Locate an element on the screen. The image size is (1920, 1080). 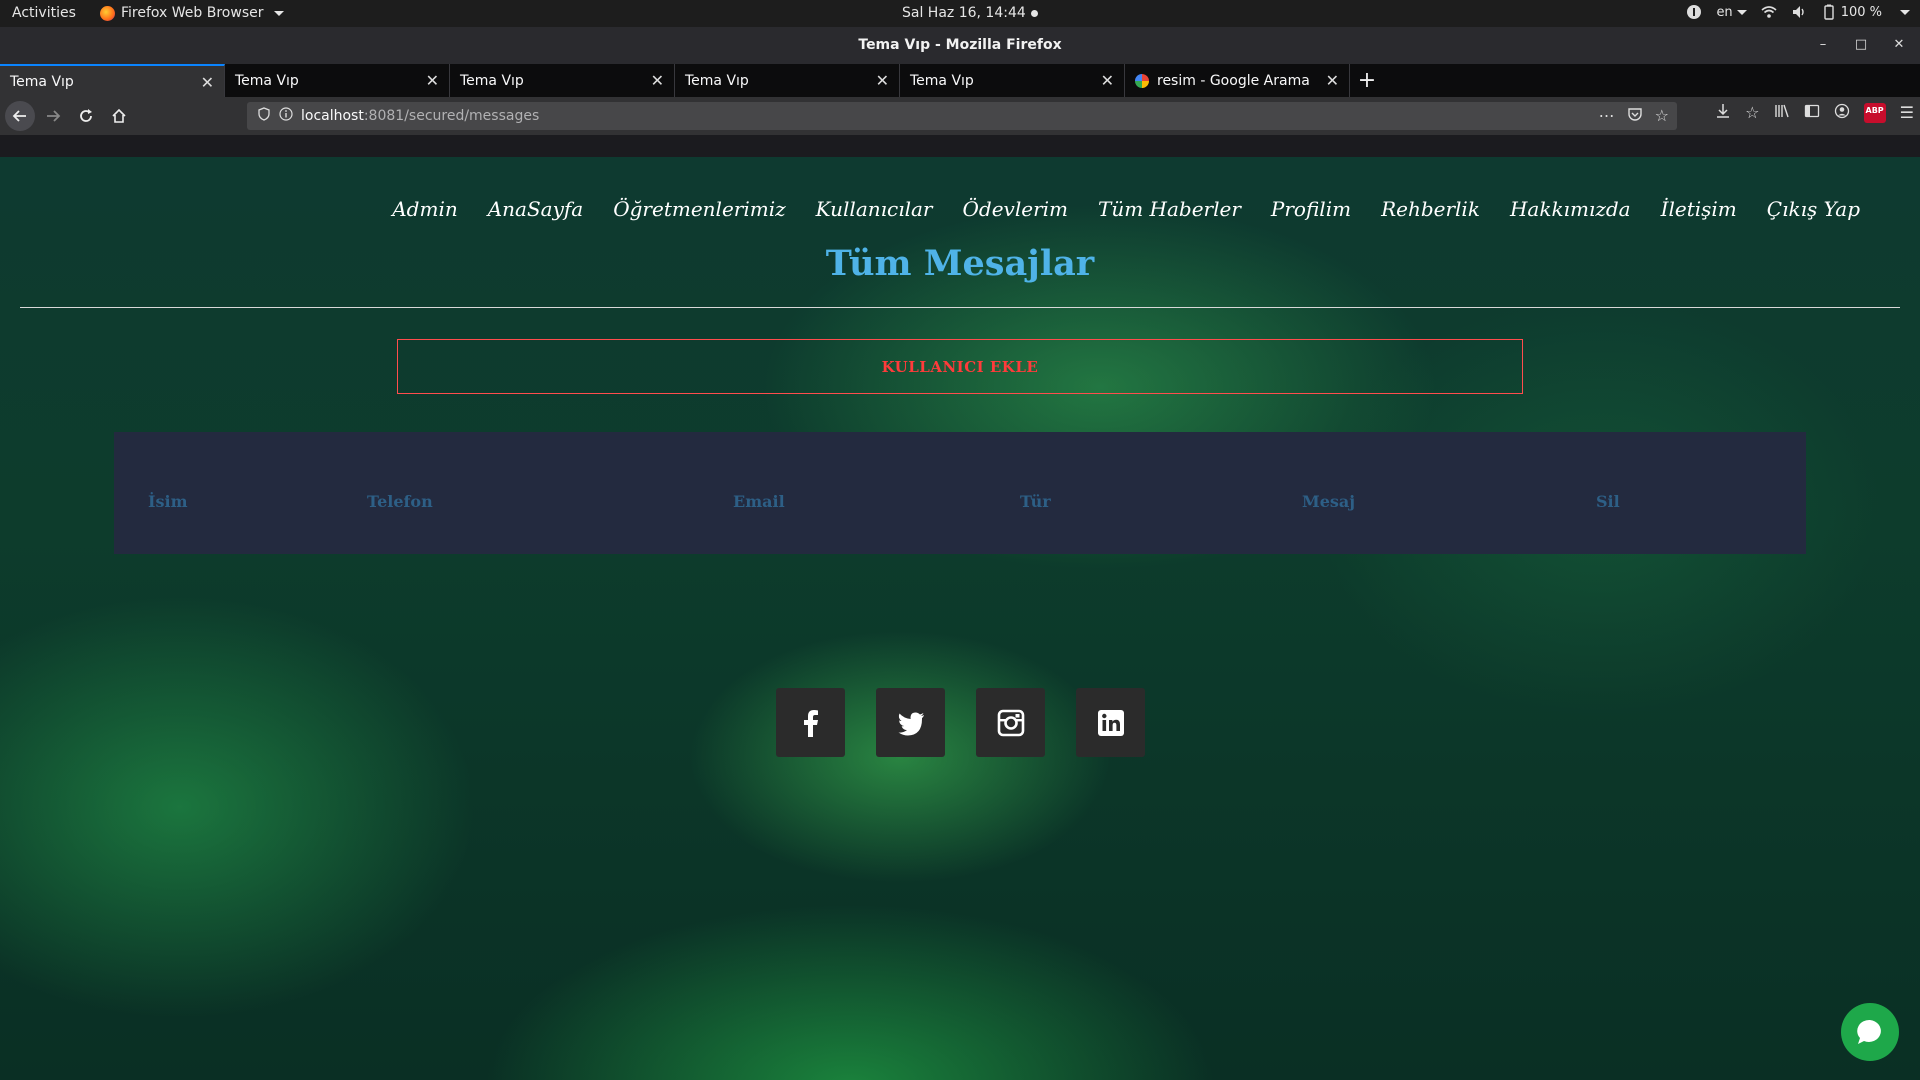
wifi-icon is located at coordinates (1769, 12).